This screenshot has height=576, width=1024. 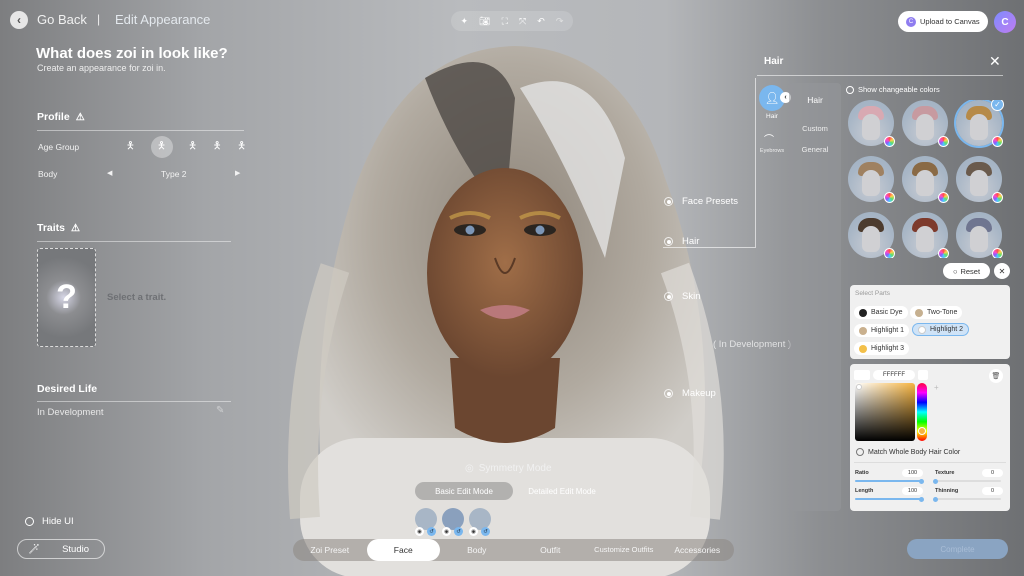 What do you see at coordinates (403, 550) in the screenshot?
I see `tab-face: Face` at bounding box center [403, 550].